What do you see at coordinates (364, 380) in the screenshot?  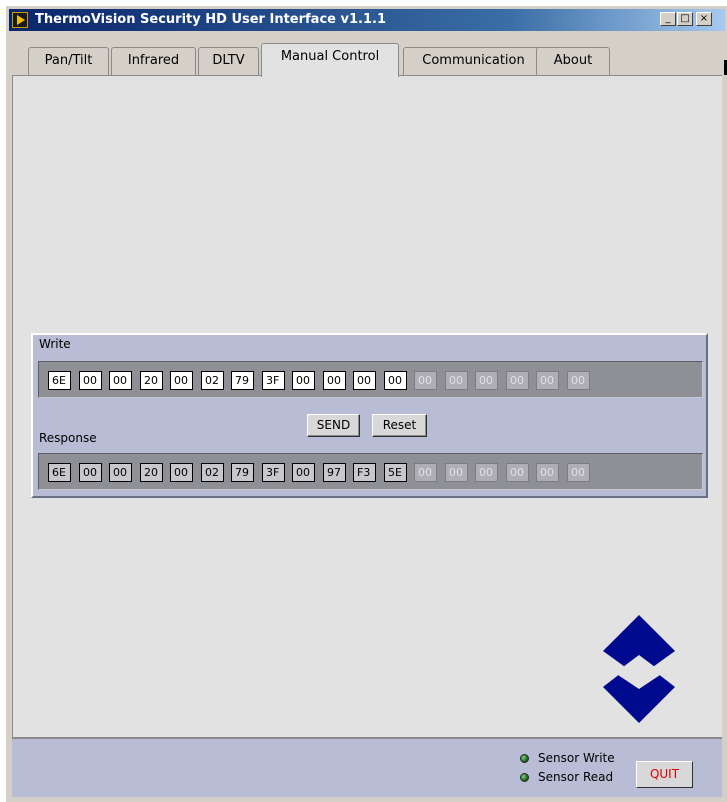 I see `write-byte-10: 00` at bounding box center [364, 380].